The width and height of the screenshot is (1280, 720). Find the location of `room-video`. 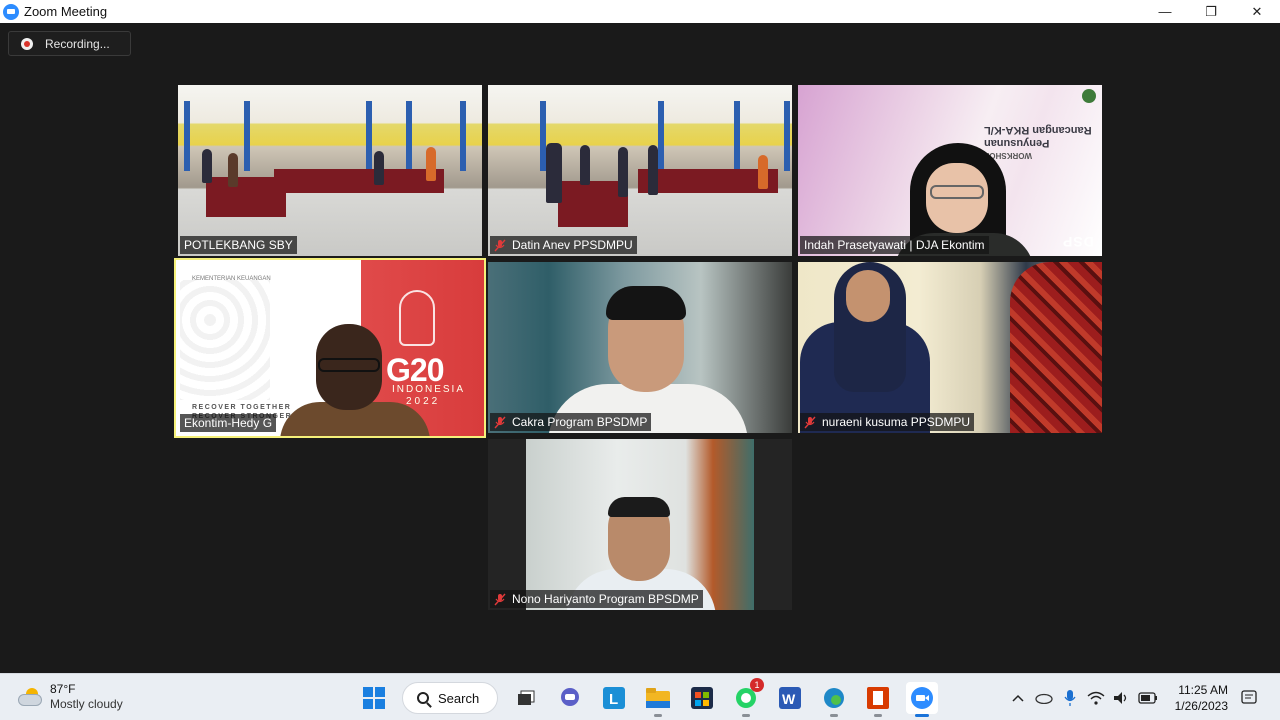

room-video is located at coordinates (950, 347).